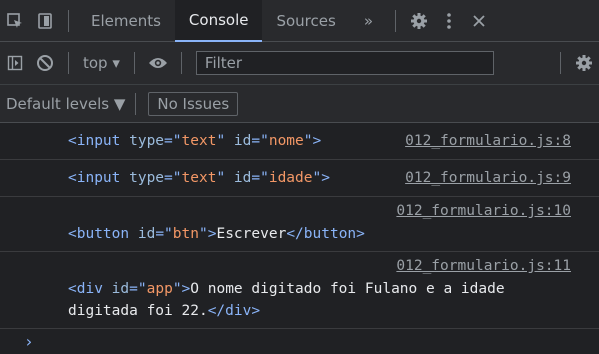 The image size is (599, 354). I want to click on issues-button: No Issues, so click(193, 103).